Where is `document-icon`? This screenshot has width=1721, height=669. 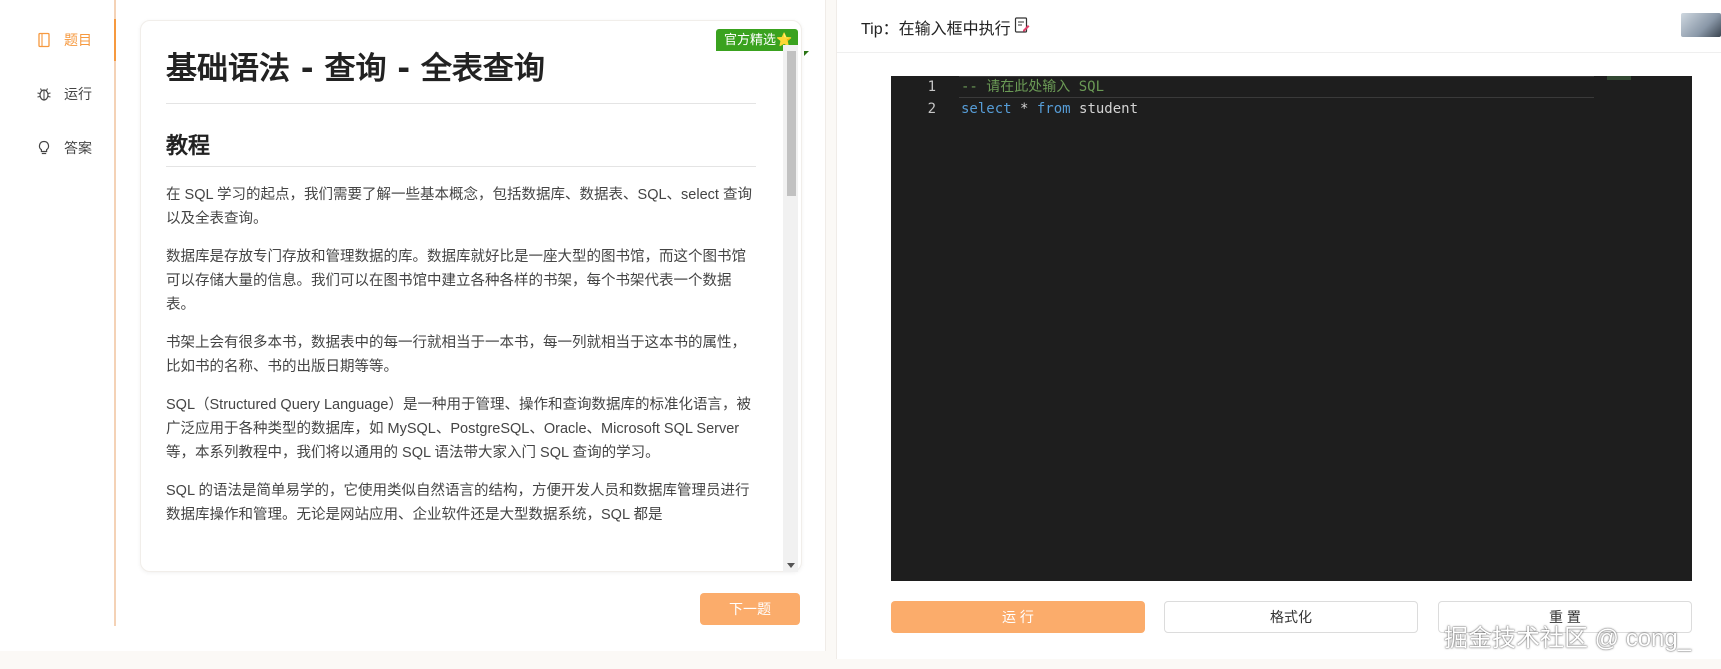 document-icon is located at coordinates (44, 40).